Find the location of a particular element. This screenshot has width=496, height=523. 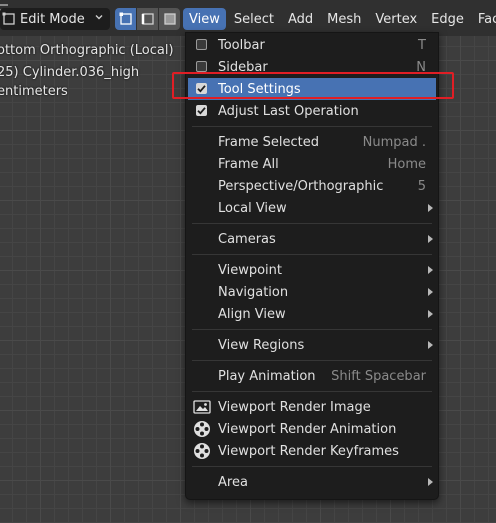

face-select-icon is located at coordinates (169, 19).